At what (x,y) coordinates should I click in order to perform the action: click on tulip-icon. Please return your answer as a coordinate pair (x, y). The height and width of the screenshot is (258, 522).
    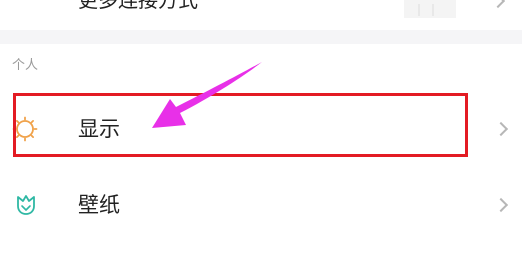
    Looking at the image, I should click on (26, 205).